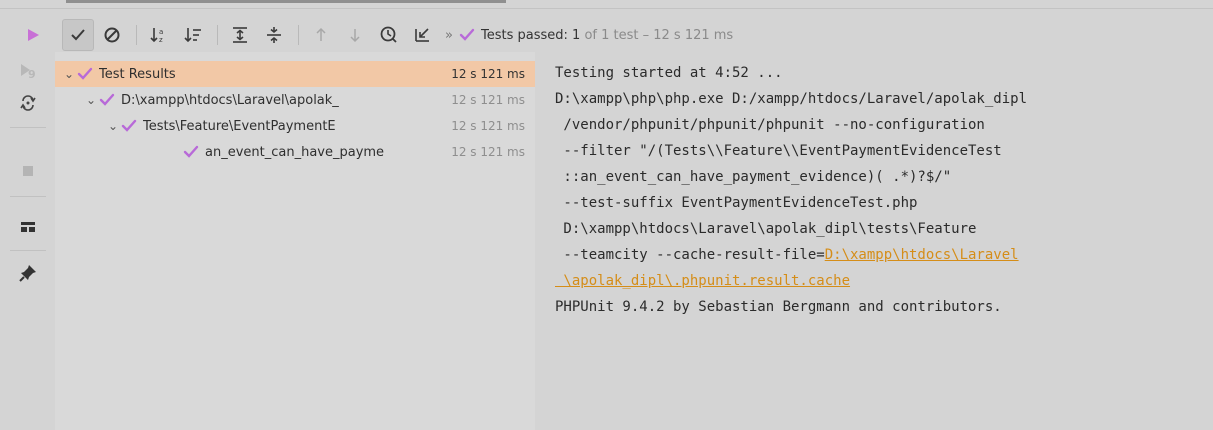 This screenshot has height=430, width=1213. What do you see at coordinates (156, 36) in the screenshot?
I see `sort-alphabetically-icon: a z` at bounding box center [156, 36].